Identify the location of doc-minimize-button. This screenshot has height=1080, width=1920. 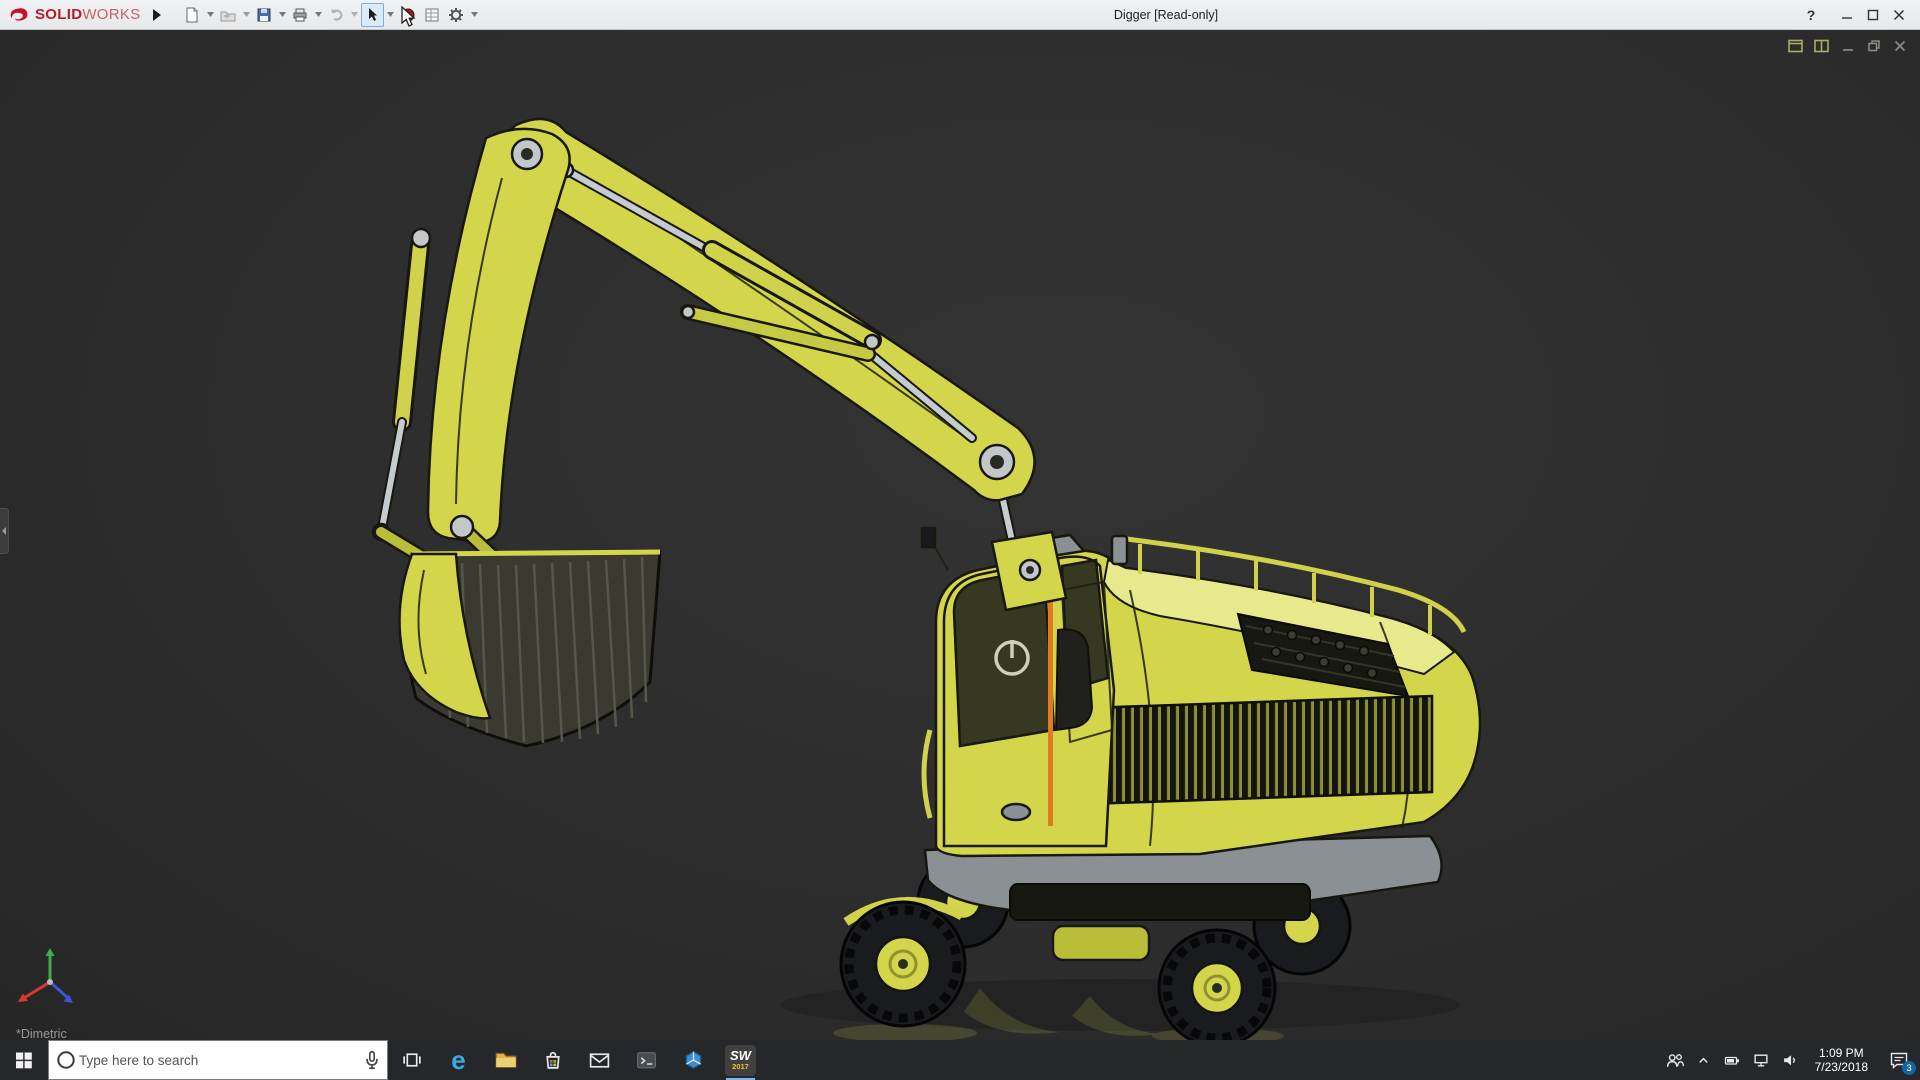
(1847, 45).